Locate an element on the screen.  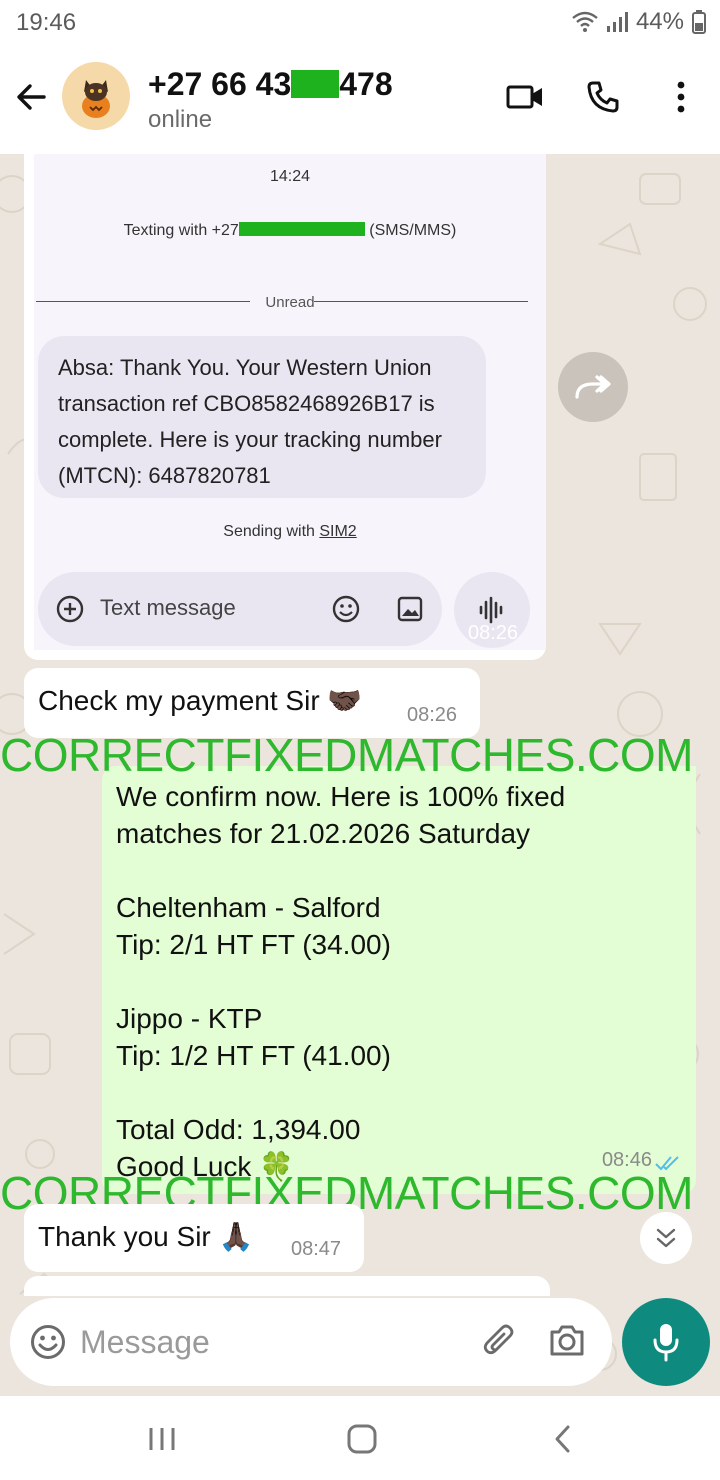
gallery-icon is located at coordinates (410, 609).